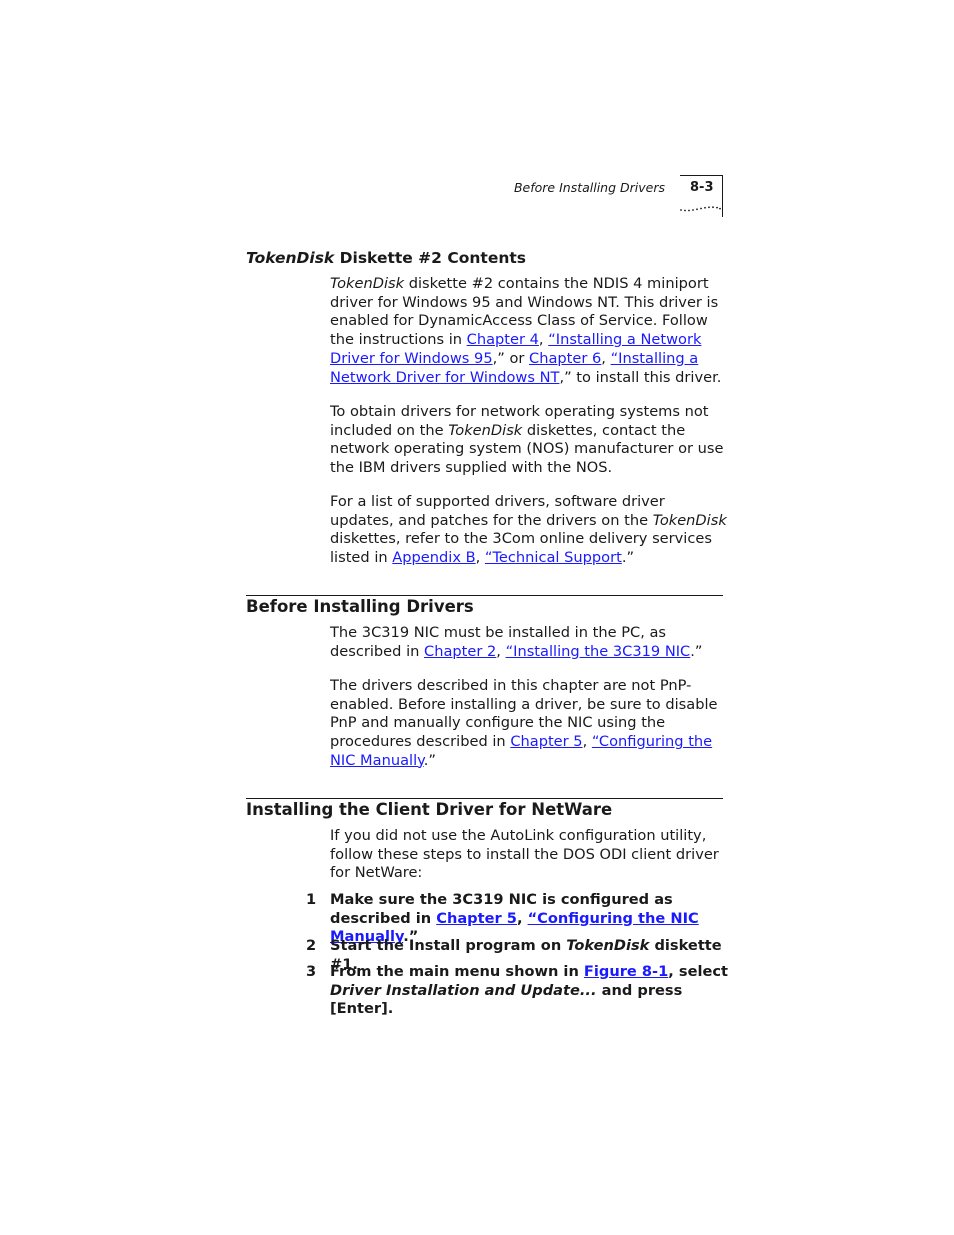  I want to click on section-heading-tokendisk-contents: TokenDisk Diskette #2 Contents, so click(386, 258).